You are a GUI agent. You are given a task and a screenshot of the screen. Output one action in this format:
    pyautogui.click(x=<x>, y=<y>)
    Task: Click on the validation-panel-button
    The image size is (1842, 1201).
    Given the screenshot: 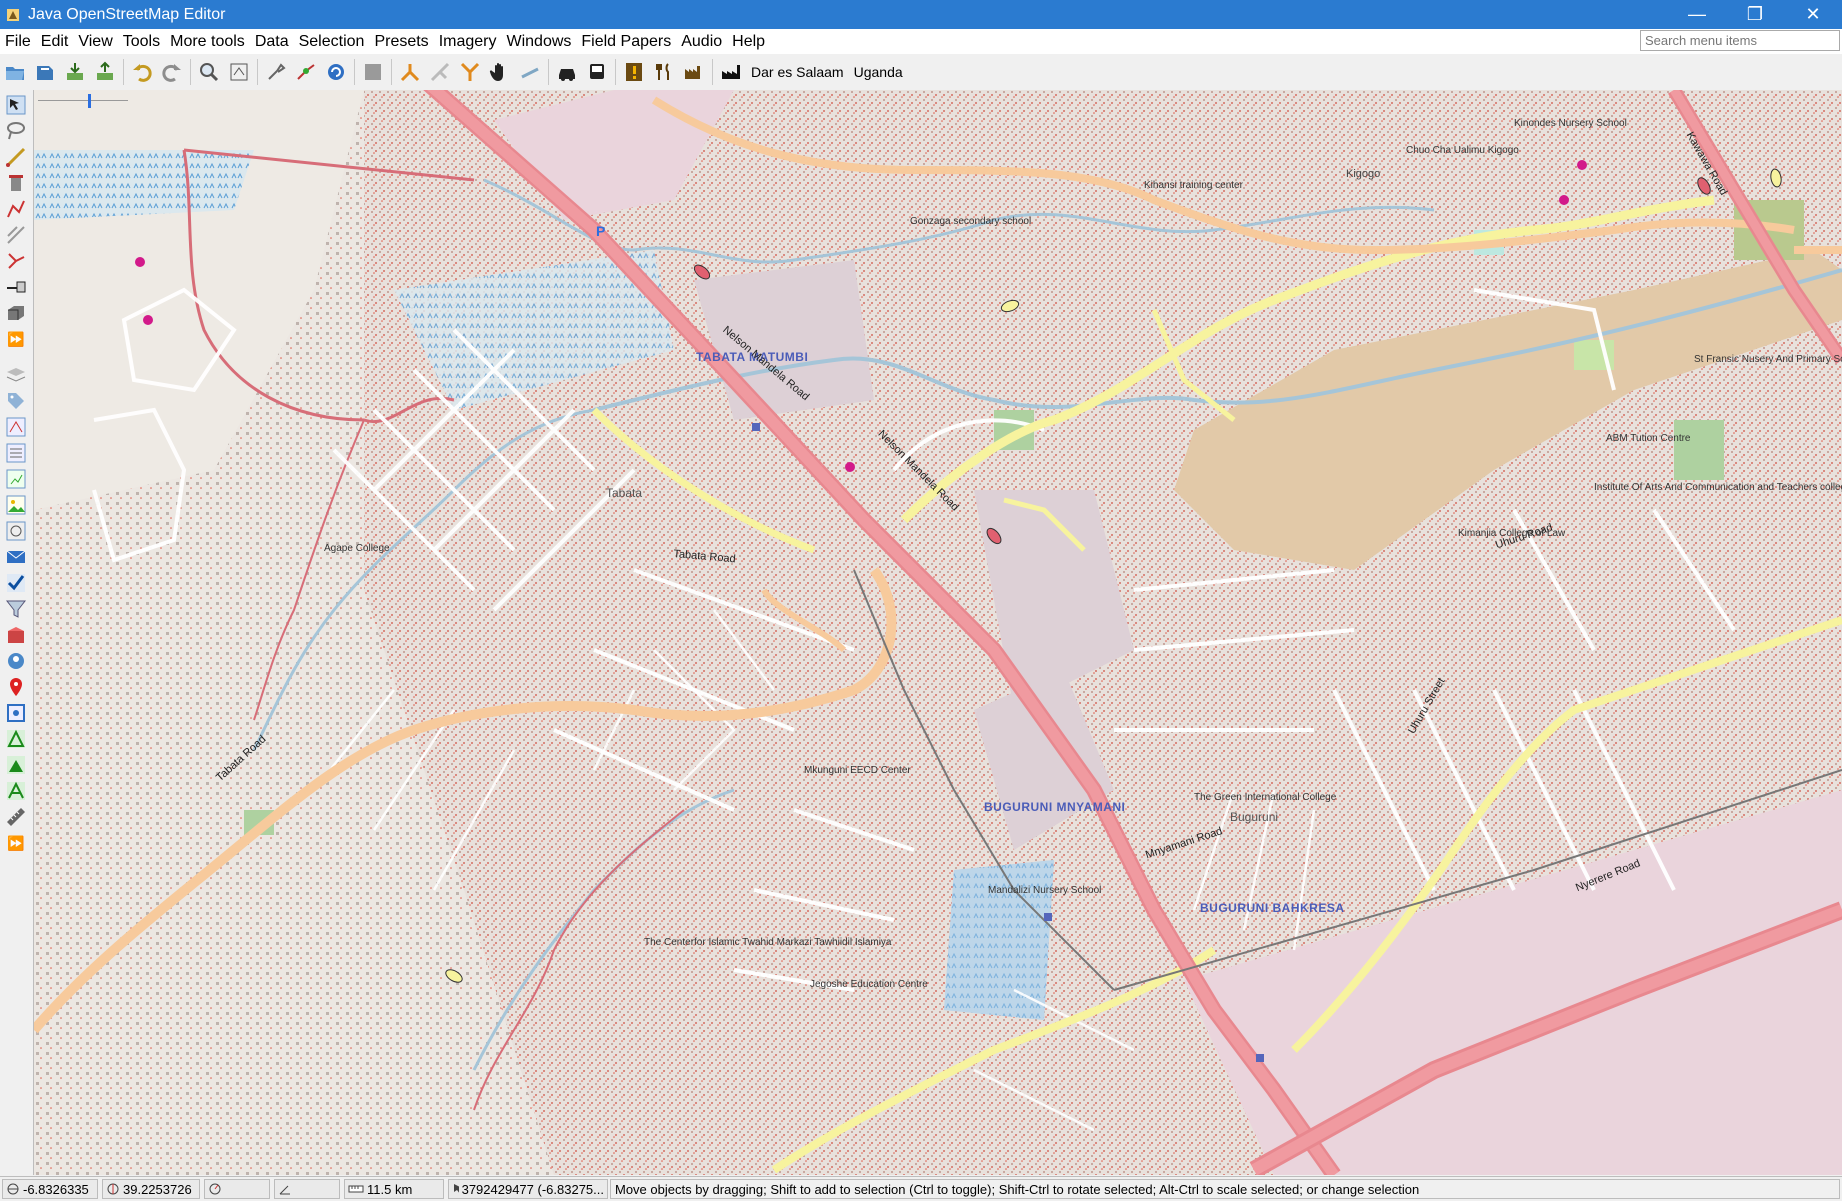 What is the action you would take?
    pyautogui.click(x=16, y=583)
    